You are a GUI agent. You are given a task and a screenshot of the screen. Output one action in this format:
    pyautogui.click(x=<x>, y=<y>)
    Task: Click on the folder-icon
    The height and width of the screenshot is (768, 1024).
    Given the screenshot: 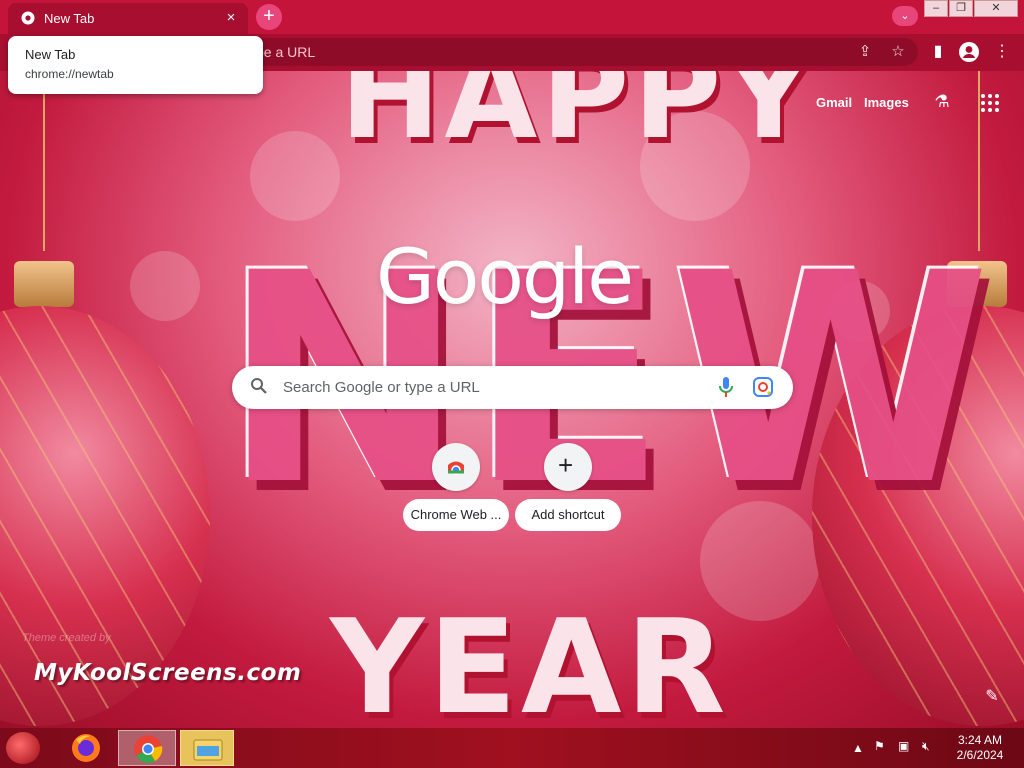 What is the action you would take?
    pyautogui.click(x=208, y=750)
    